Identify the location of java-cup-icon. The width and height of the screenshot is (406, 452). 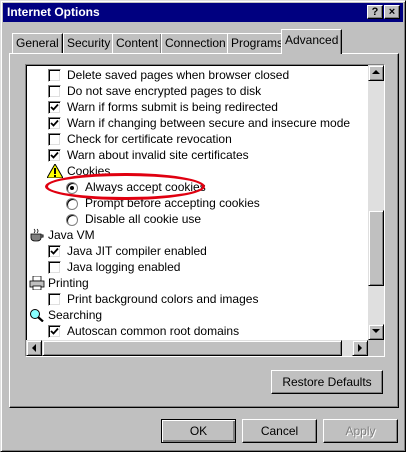
(37, 235).